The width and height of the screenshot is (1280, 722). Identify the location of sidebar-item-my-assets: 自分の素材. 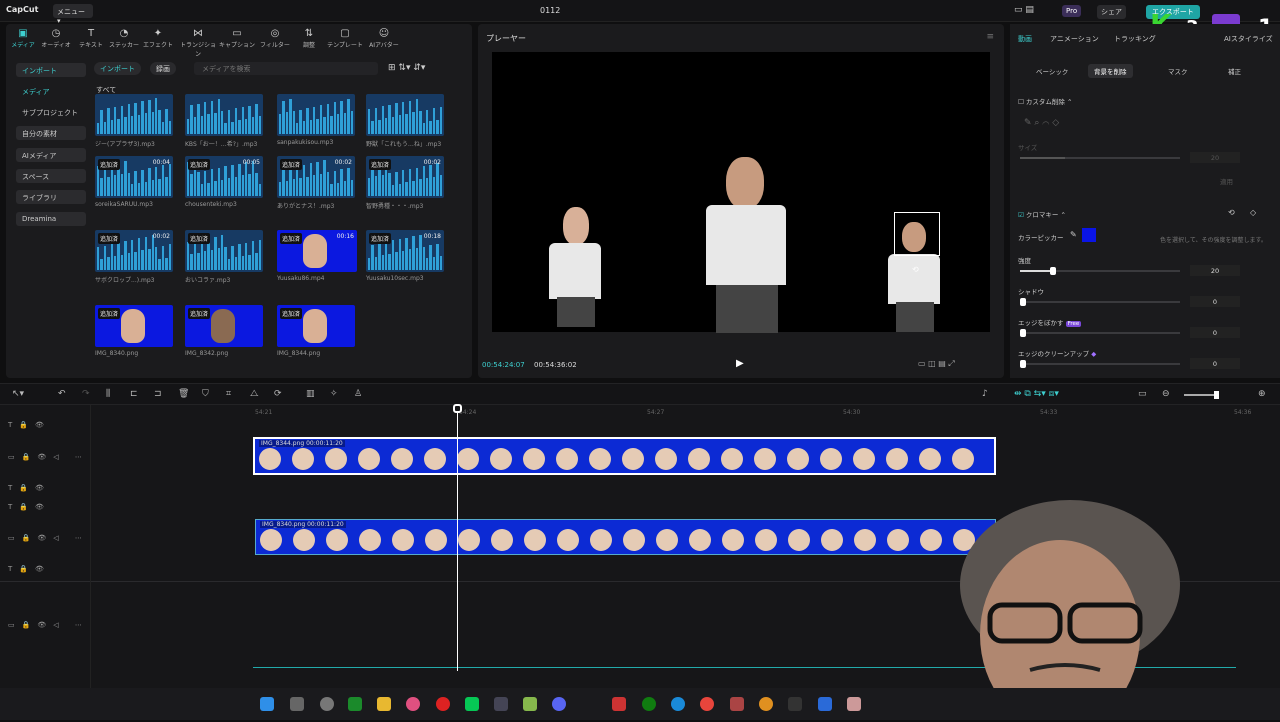
(51, 133).